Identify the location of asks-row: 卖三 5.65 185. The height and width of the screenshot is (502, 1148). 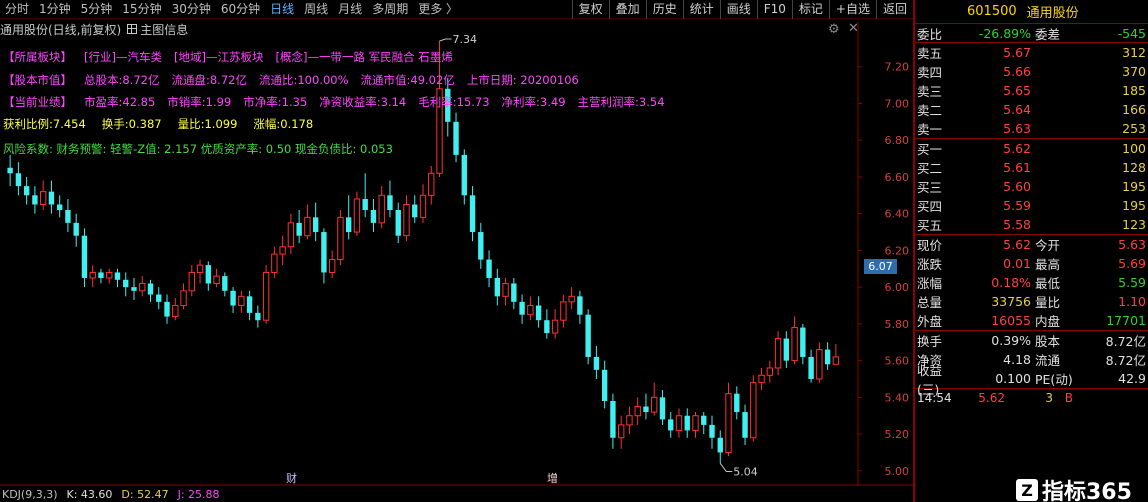
(1031, 90).